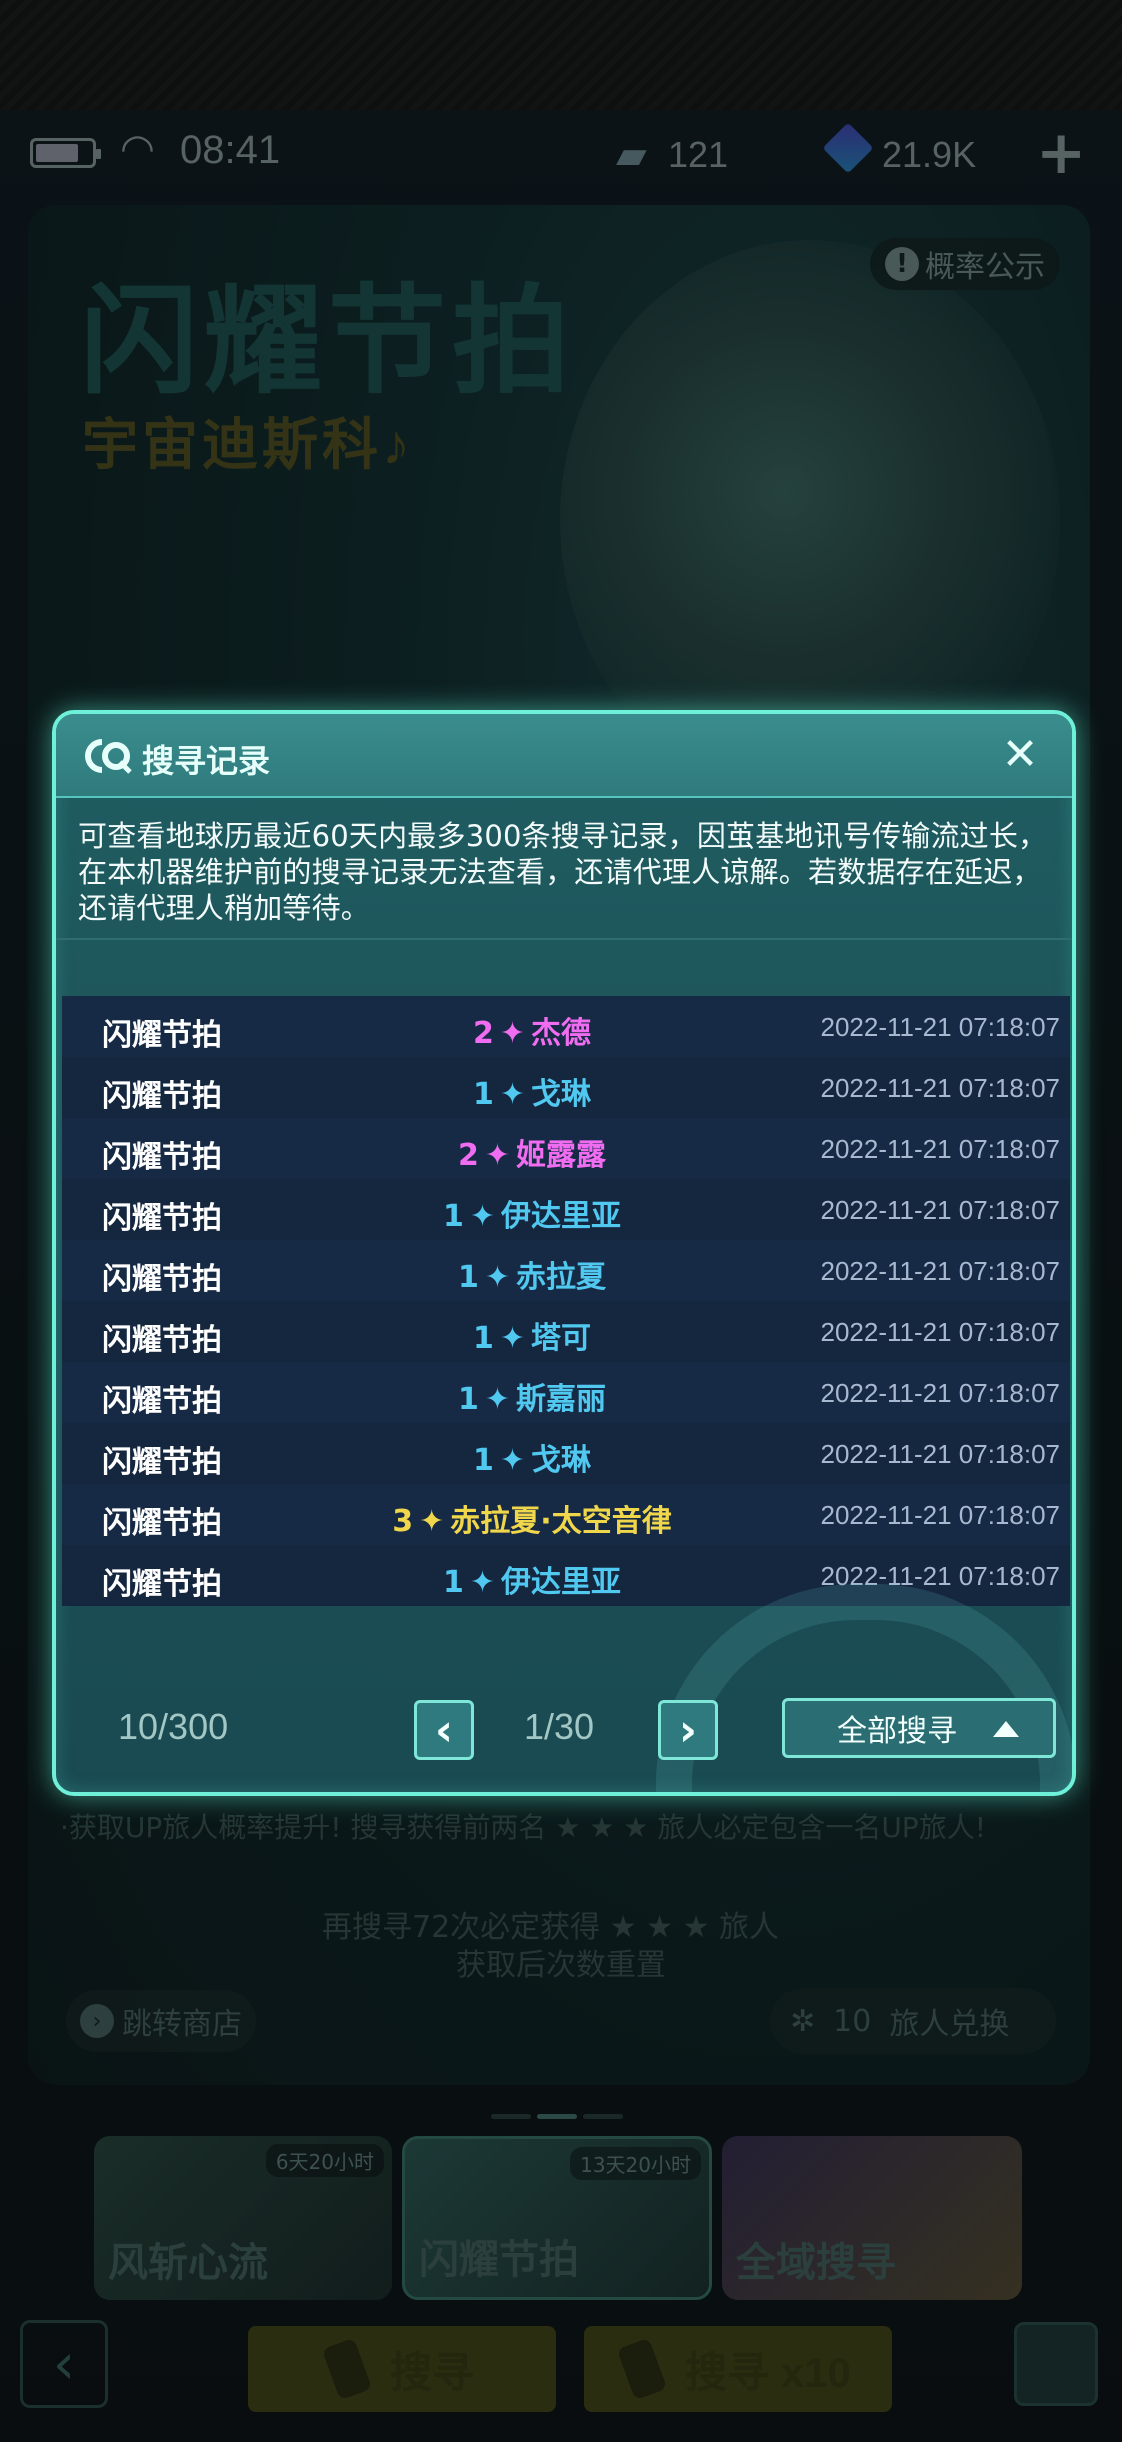 The height and width of the screenshot is (2442, 1122). Describe the element at coordinates (561, 1033) in the screenshot. I see `agent-name: 杰德` at that location.